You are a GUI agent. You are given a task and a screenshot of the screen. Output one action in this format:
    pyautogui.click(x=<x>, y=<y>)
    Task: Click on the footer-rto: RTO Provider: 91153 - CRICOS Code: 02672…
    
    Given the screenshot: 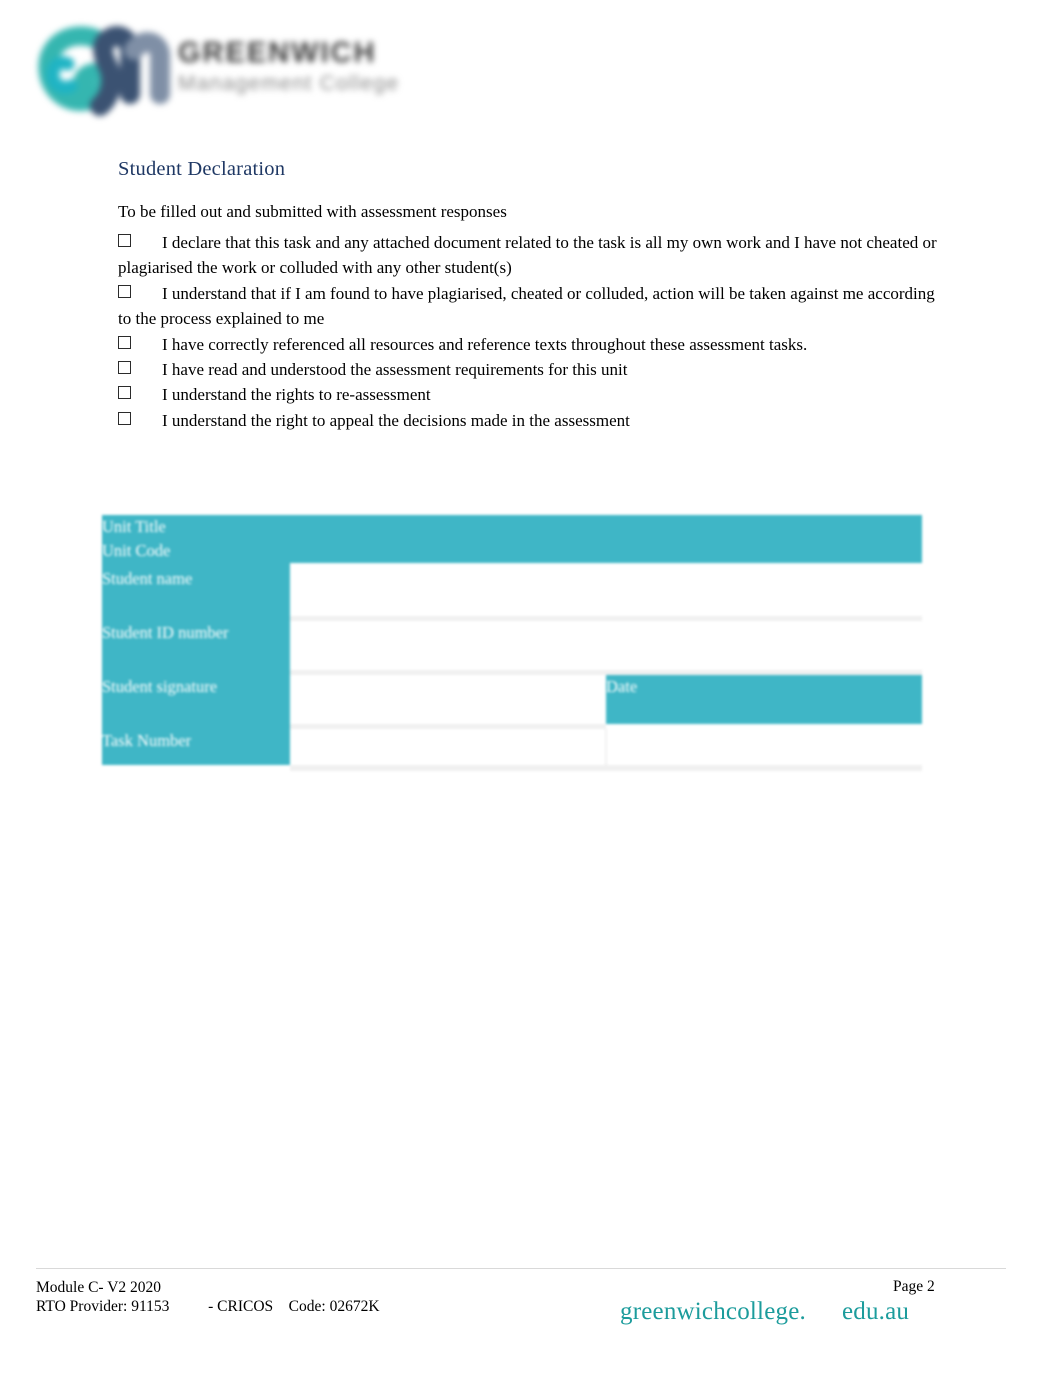 What is the action you would take?
    pyautogui.click(x=208, y=1306)
    